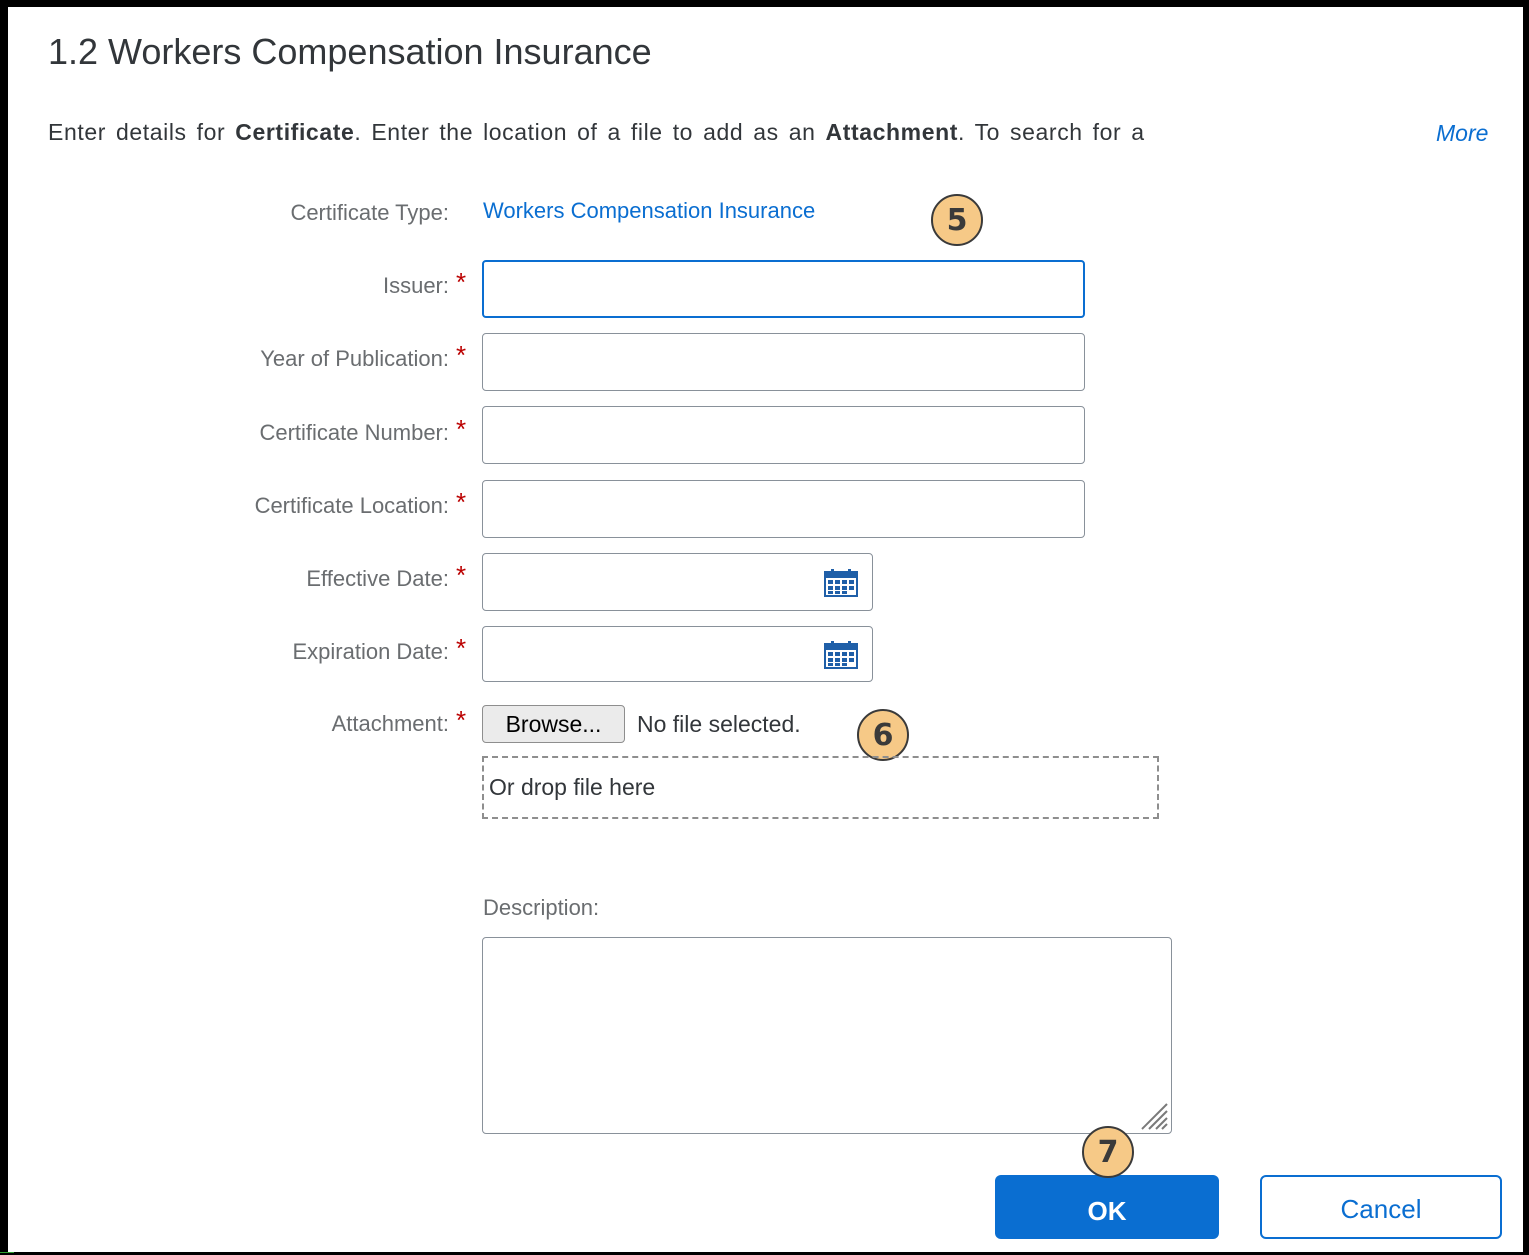 The image size is (1529, 1255). What do you see at coordinates (677, 582) in the screenshot?
I see `effective-date-input` at bounding box center [677, 582].